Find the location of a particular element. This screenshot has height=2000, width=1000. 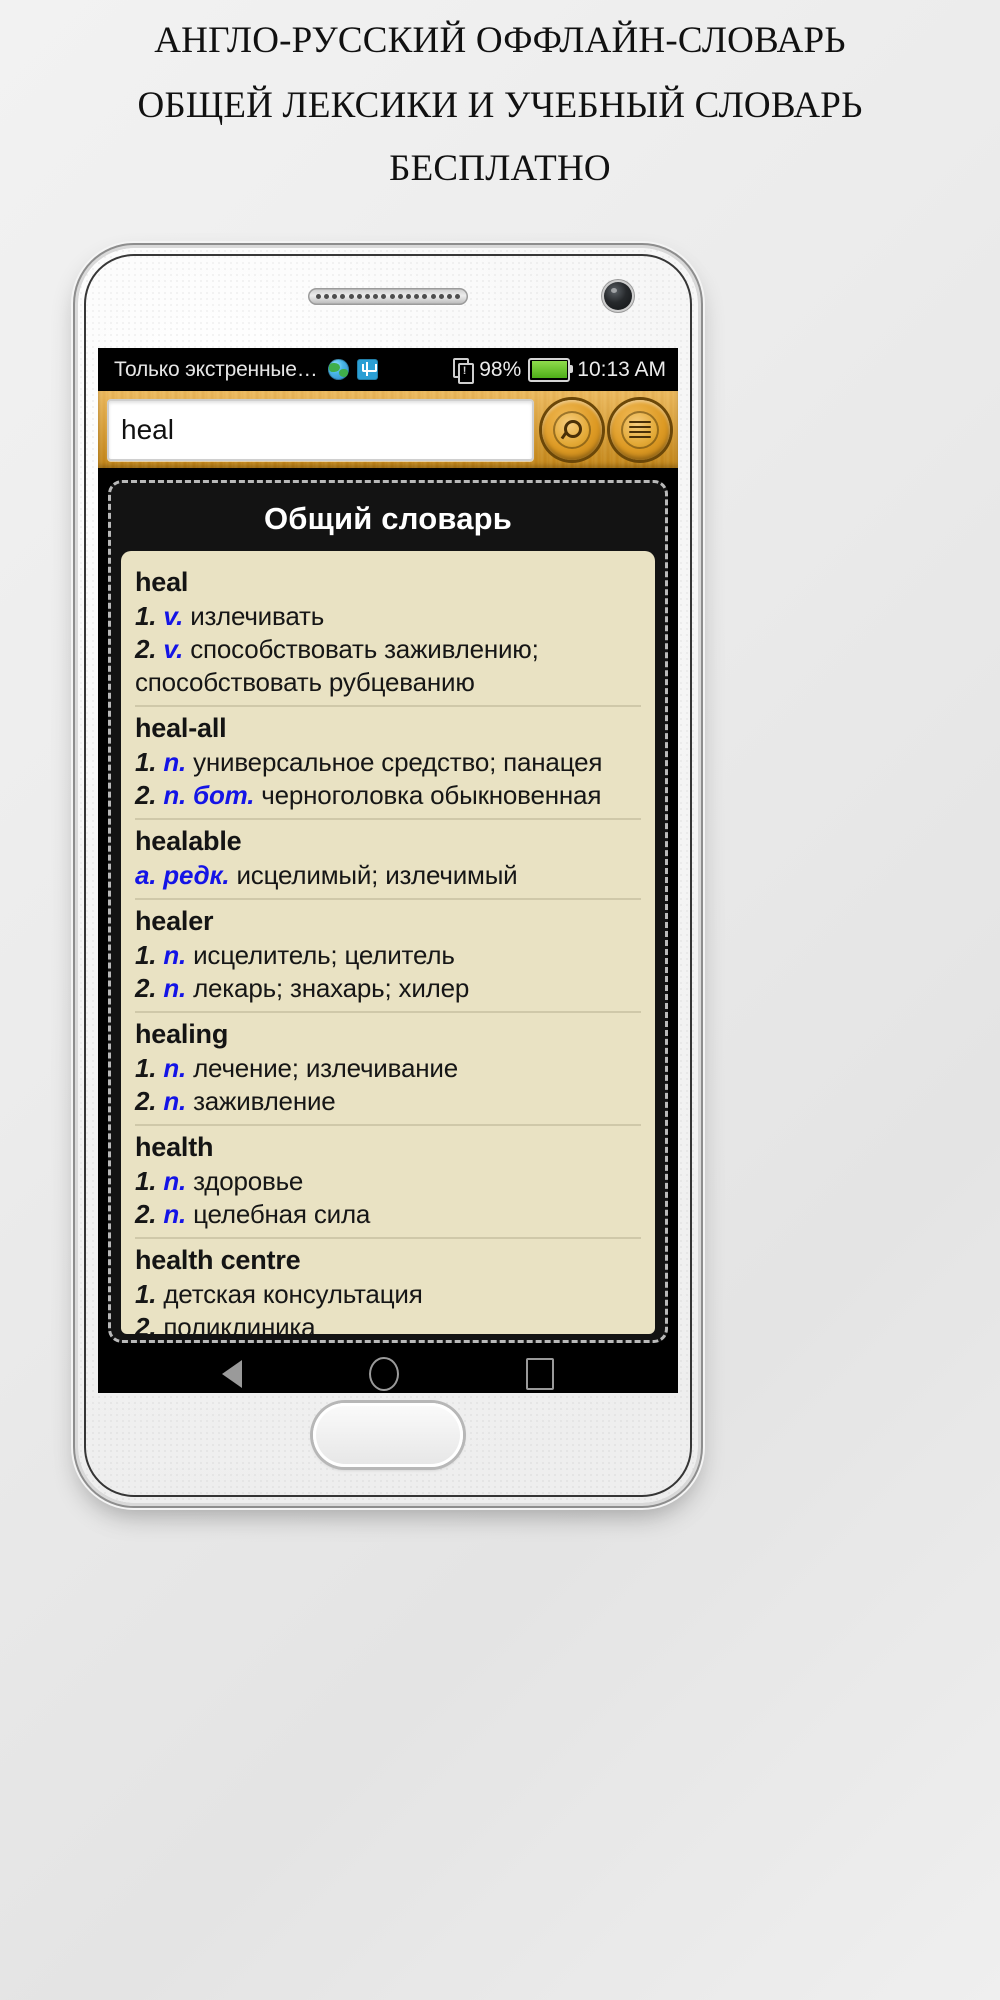

headword: healer is located at coordinates (174, 921).